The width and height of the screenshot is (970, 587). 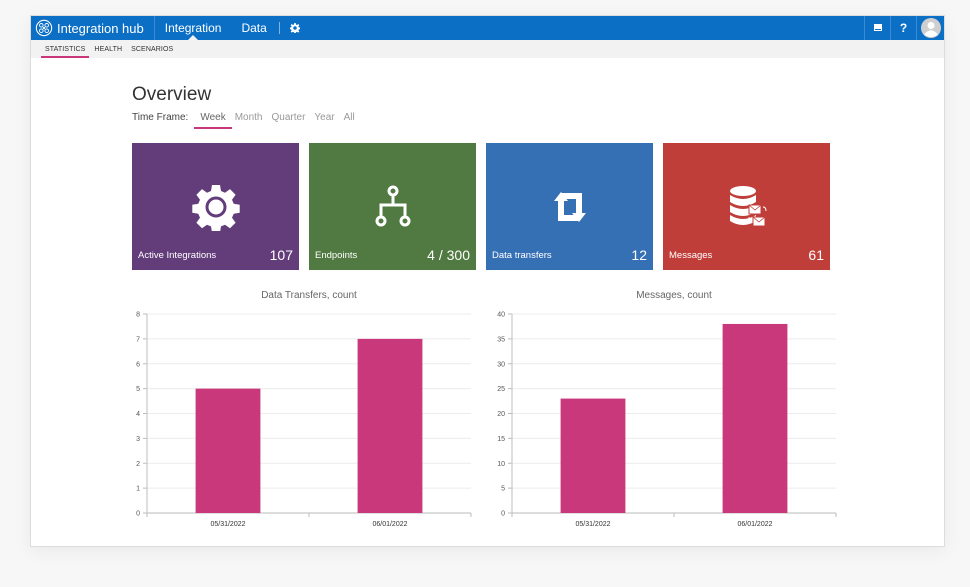 I want to click on tile-label: Data transfers, so click(x=522, y=255).